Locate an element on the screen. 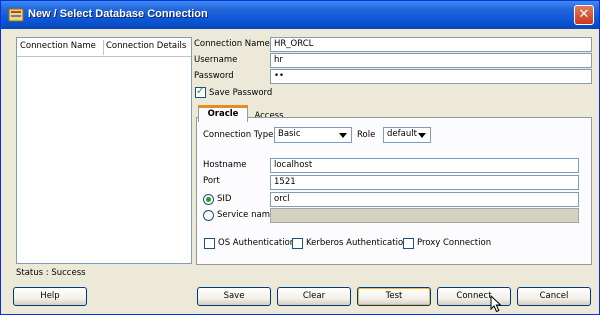  save-password-label: Save Password is located at coordinates (241, 93).